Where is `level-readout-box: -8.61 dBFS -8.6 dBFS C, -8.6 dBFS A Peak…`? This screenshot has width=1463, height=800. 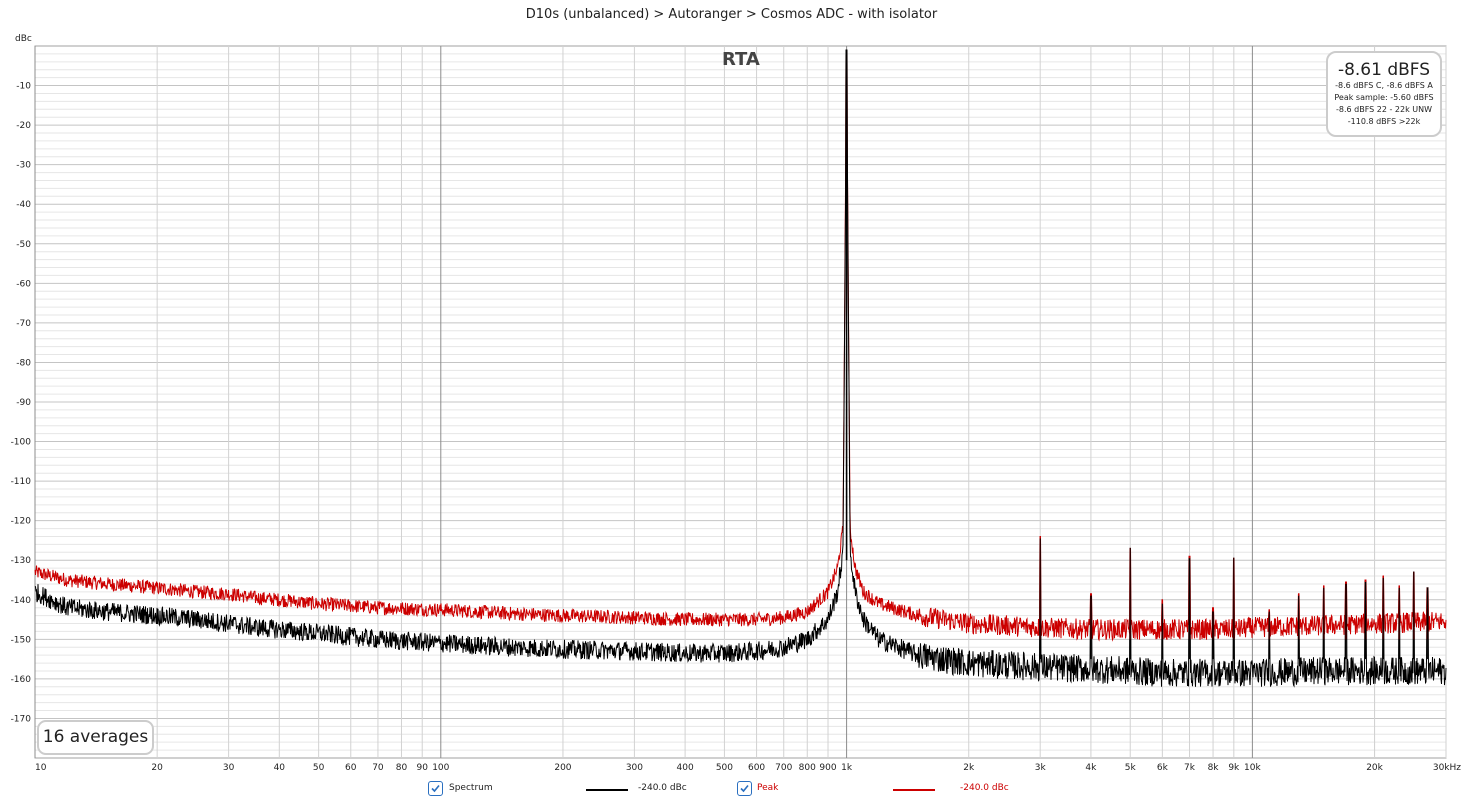 level-readout-box: -8.61 dBFS -8.6 dBFS C, -8.6 dBFS A Peak… is located at coordinates (1384, 94).